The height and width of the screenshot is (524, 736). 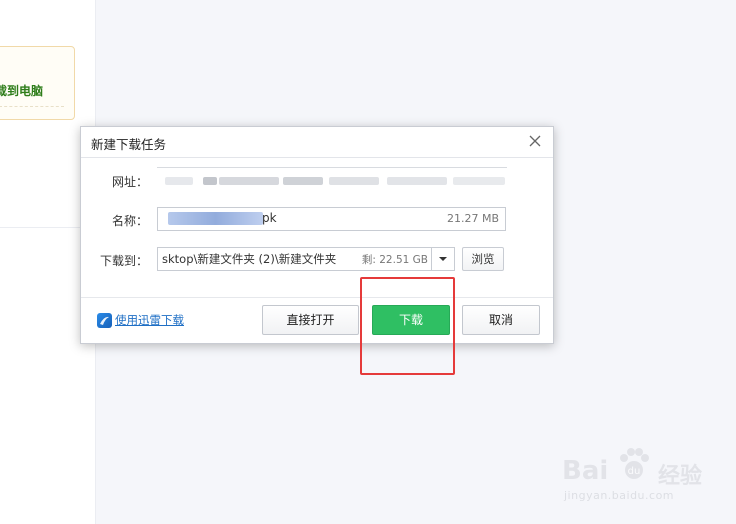 I want to click on open-directly-button: 直接打开, so click(x=310, y=320).